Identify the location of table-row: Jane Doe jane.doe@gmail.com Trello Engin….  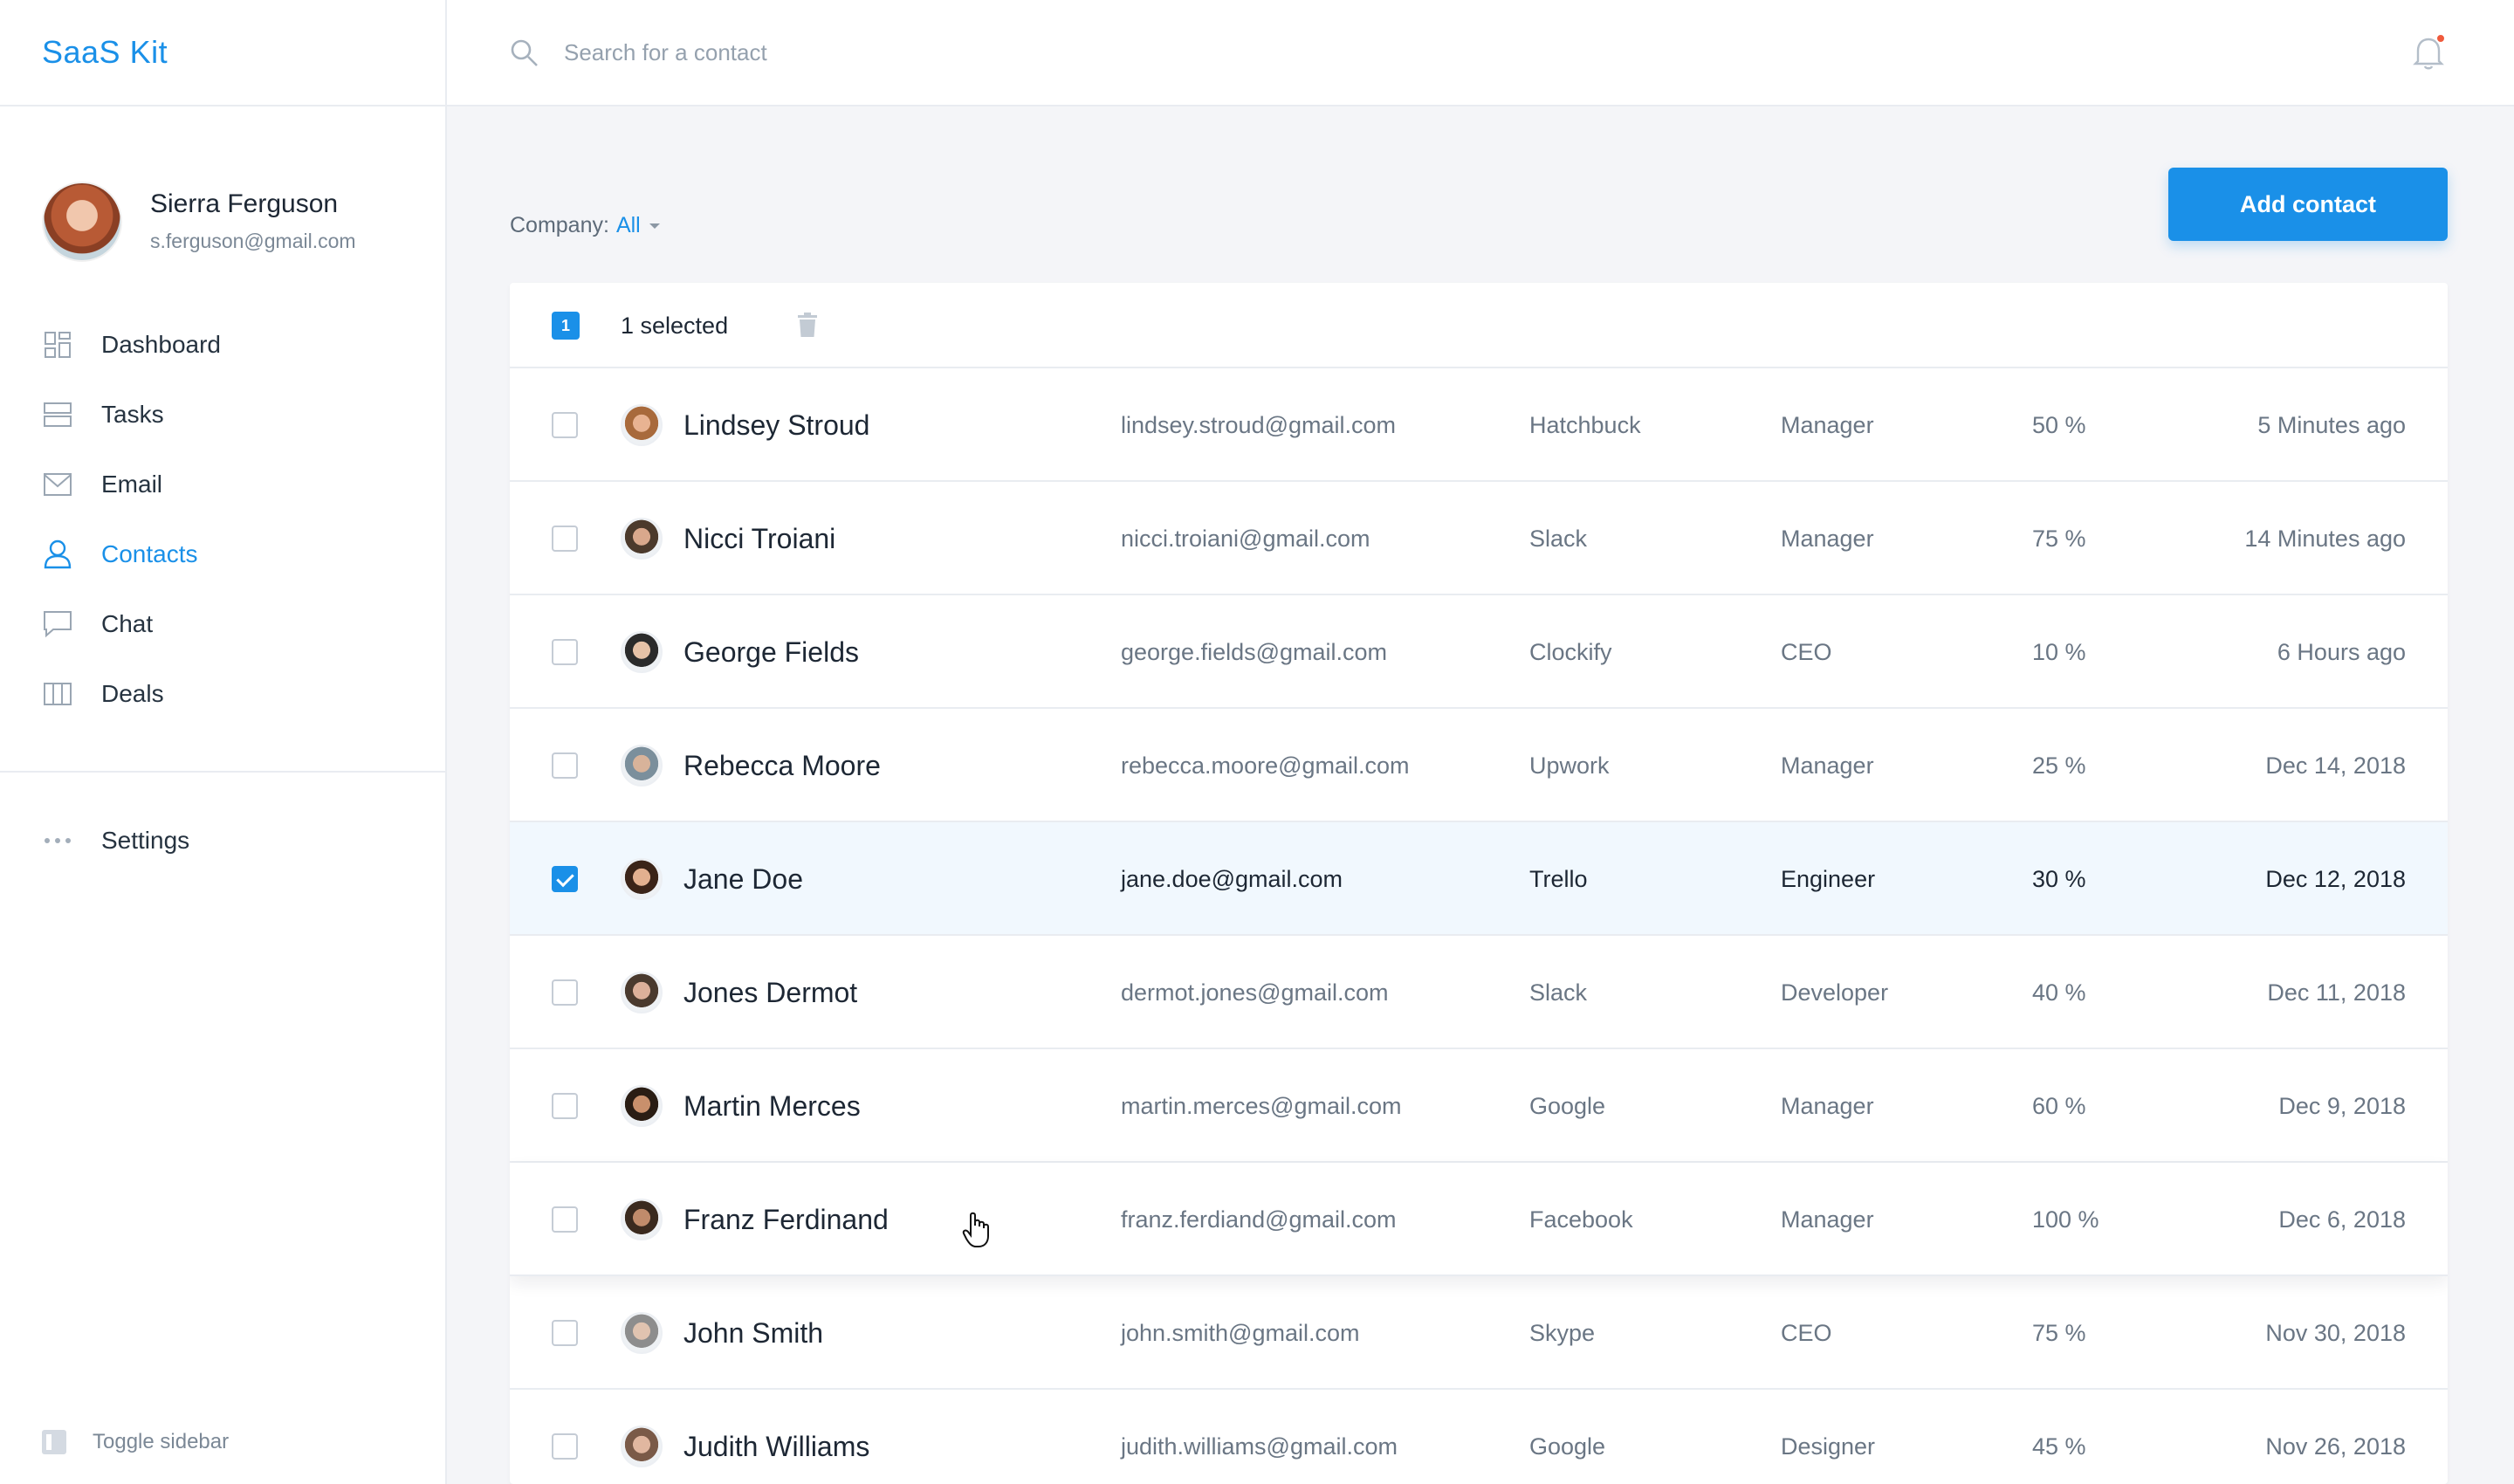
(1479, 879).